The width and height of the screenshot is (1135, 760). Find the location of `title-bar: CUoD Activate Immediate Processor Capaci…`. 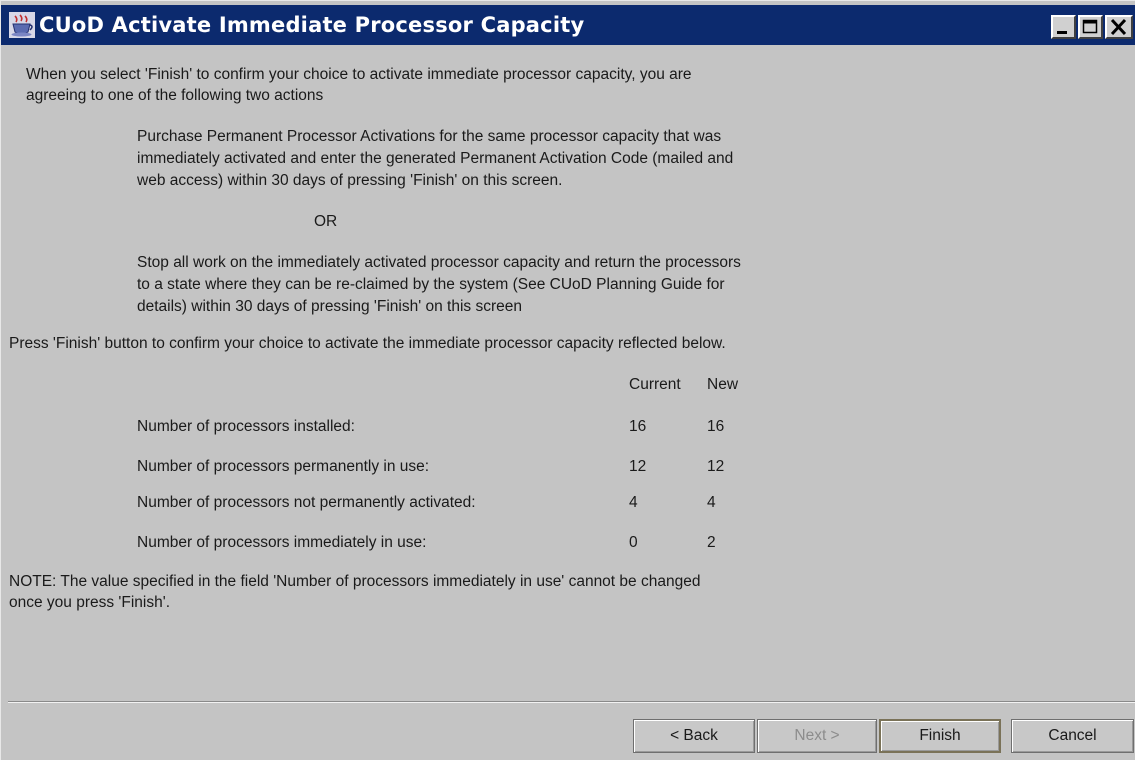

title-bar: CUoD Activate Immediate Processor Capaci… is located at coordinates (568, 25).